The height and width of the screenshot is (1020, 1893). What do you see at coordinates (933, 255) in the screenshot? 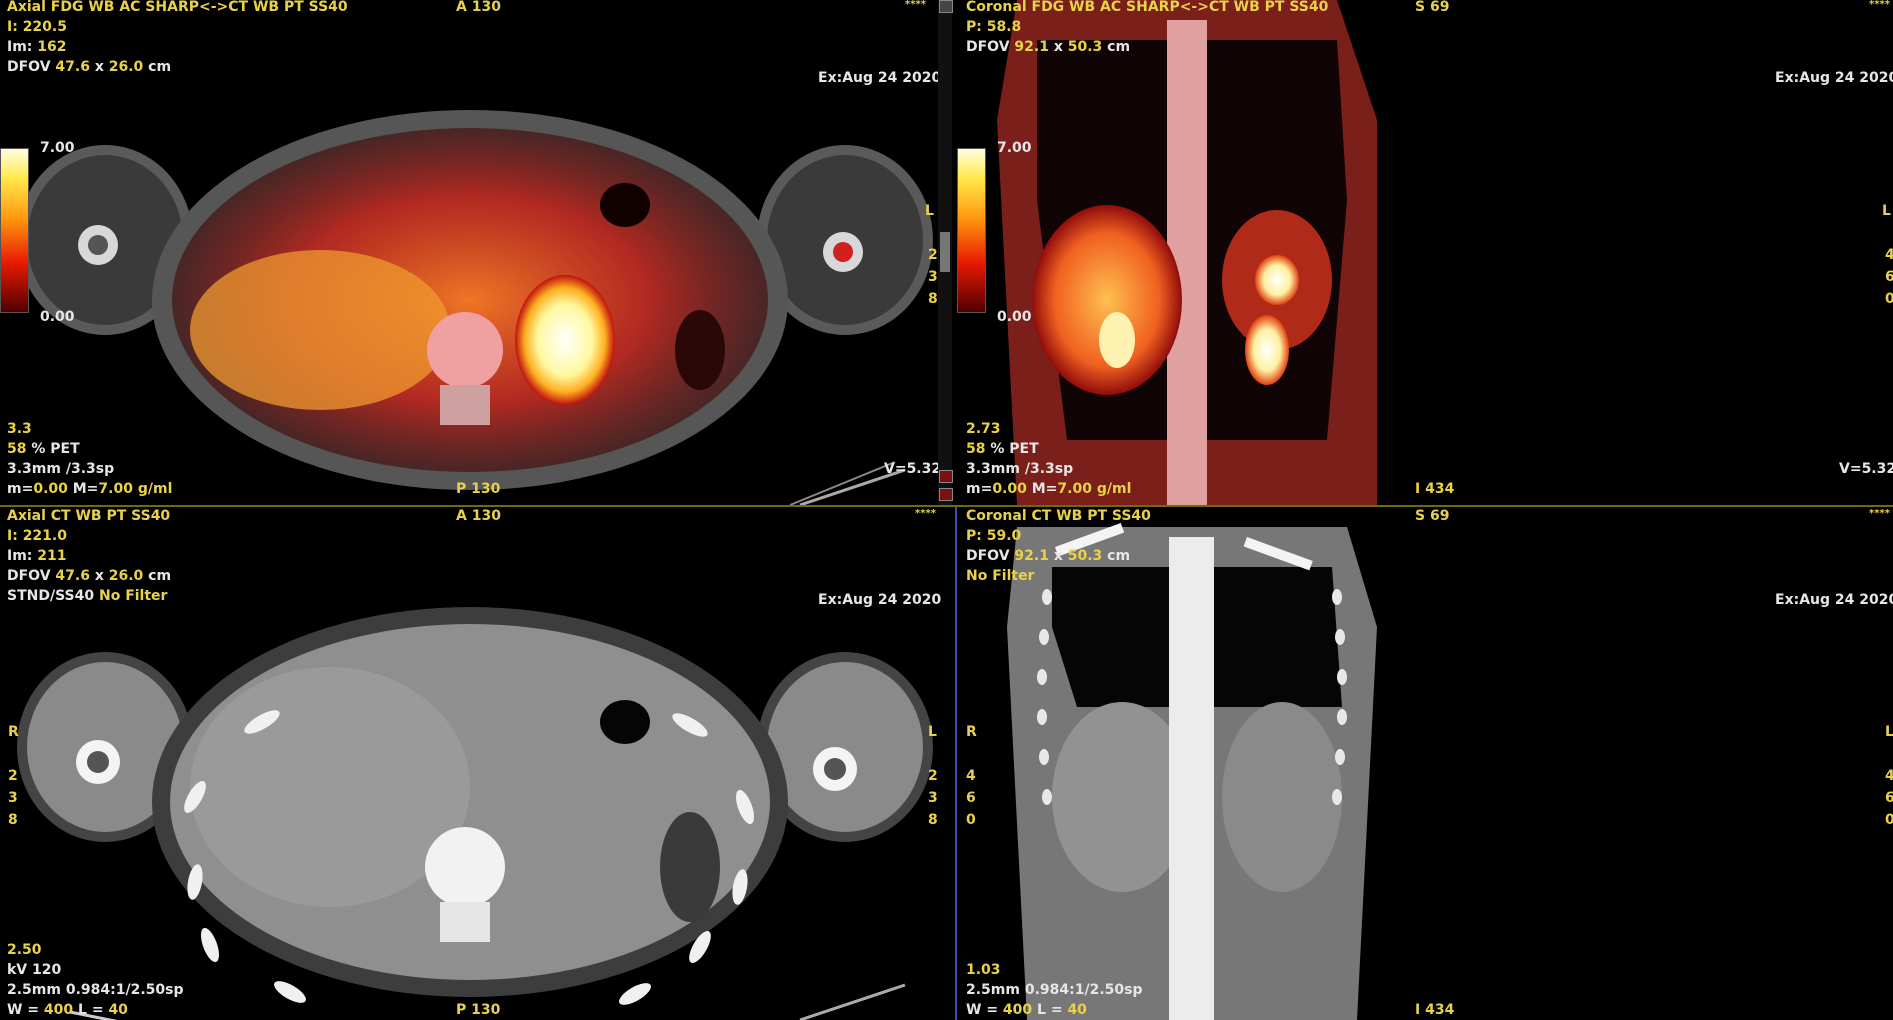
I see `side-digit-1: 2` at bounding box center [933, 255].